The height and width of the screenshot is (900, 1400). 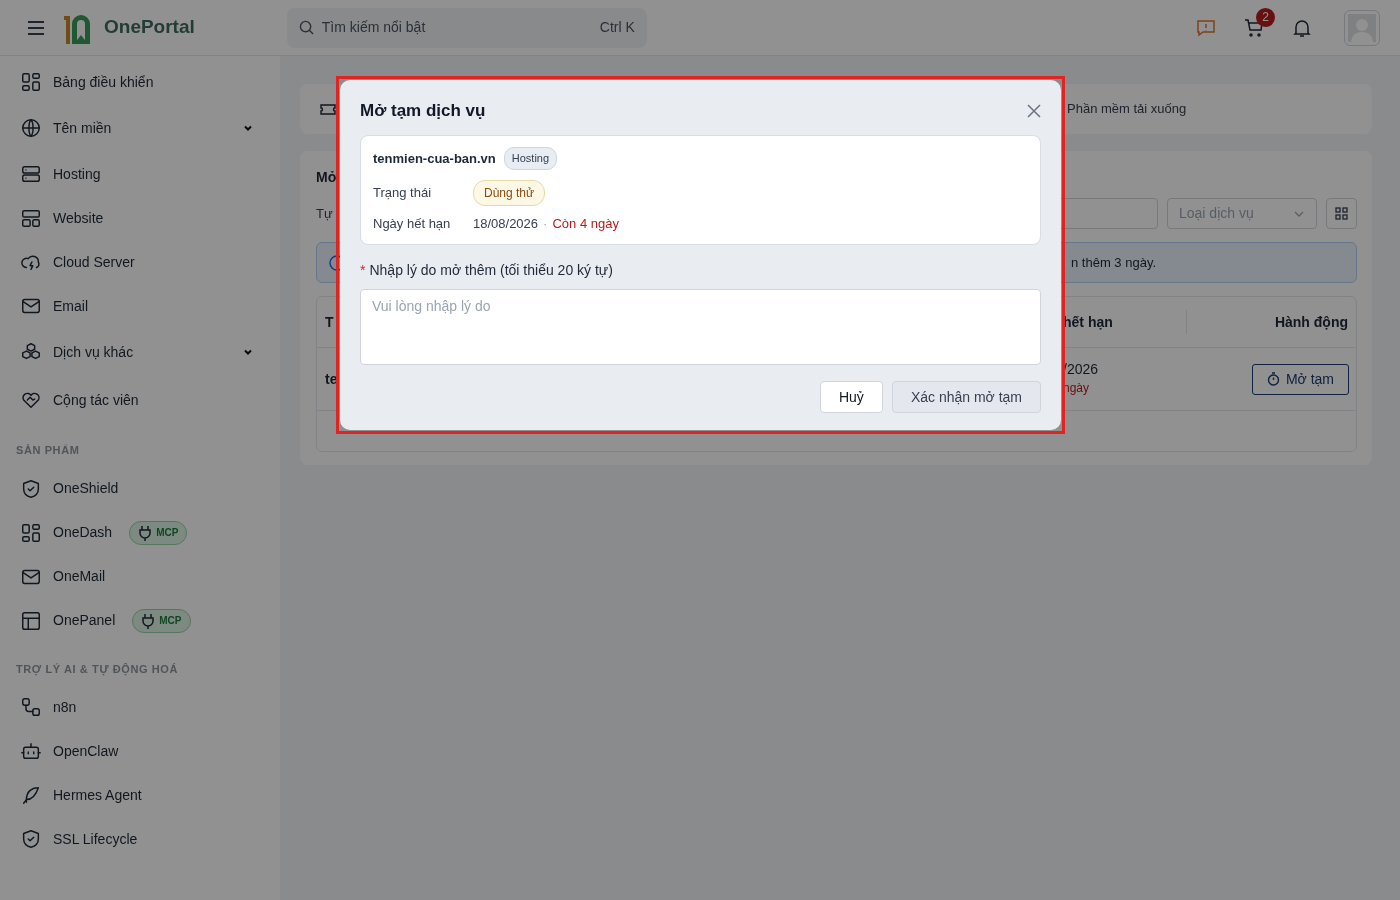 What do you see at coordinates (1127, 109) in the screenshot?
I see `nav-link: Phần mềm tải xuống` at bounding box center [1127, 109].